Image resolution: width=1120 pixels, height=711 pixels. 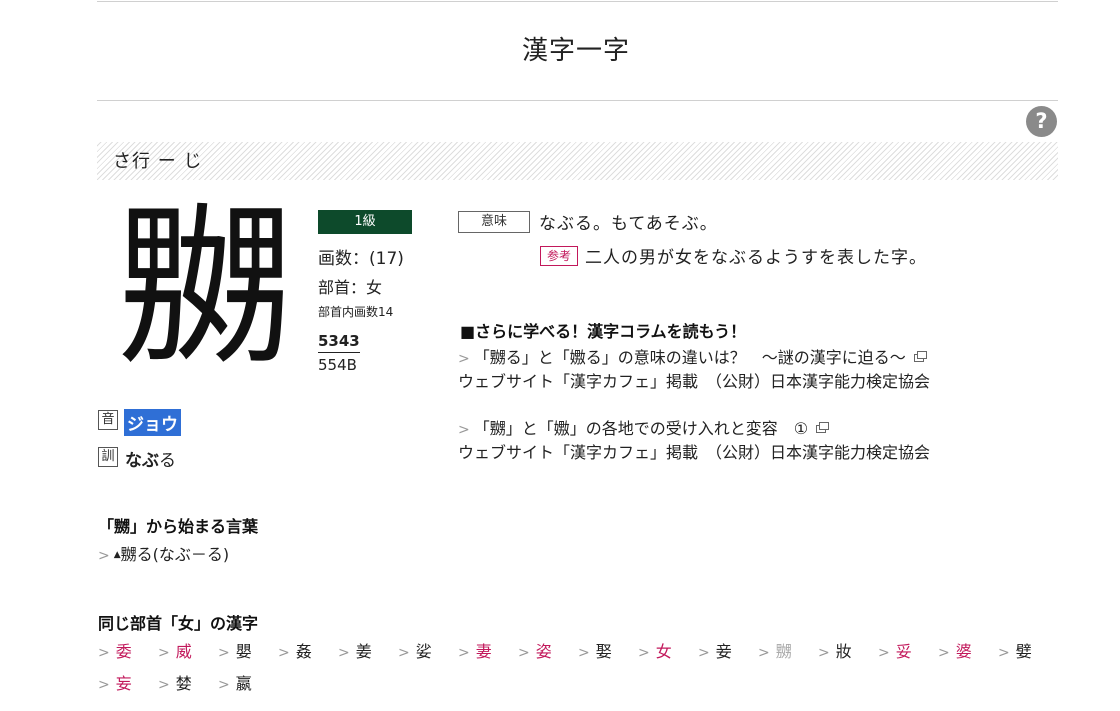 What do you see at coordinates (243, 651) in the screenshot?
I see `radical-kanji-char: 嬰` at bounding box center [243, 651].